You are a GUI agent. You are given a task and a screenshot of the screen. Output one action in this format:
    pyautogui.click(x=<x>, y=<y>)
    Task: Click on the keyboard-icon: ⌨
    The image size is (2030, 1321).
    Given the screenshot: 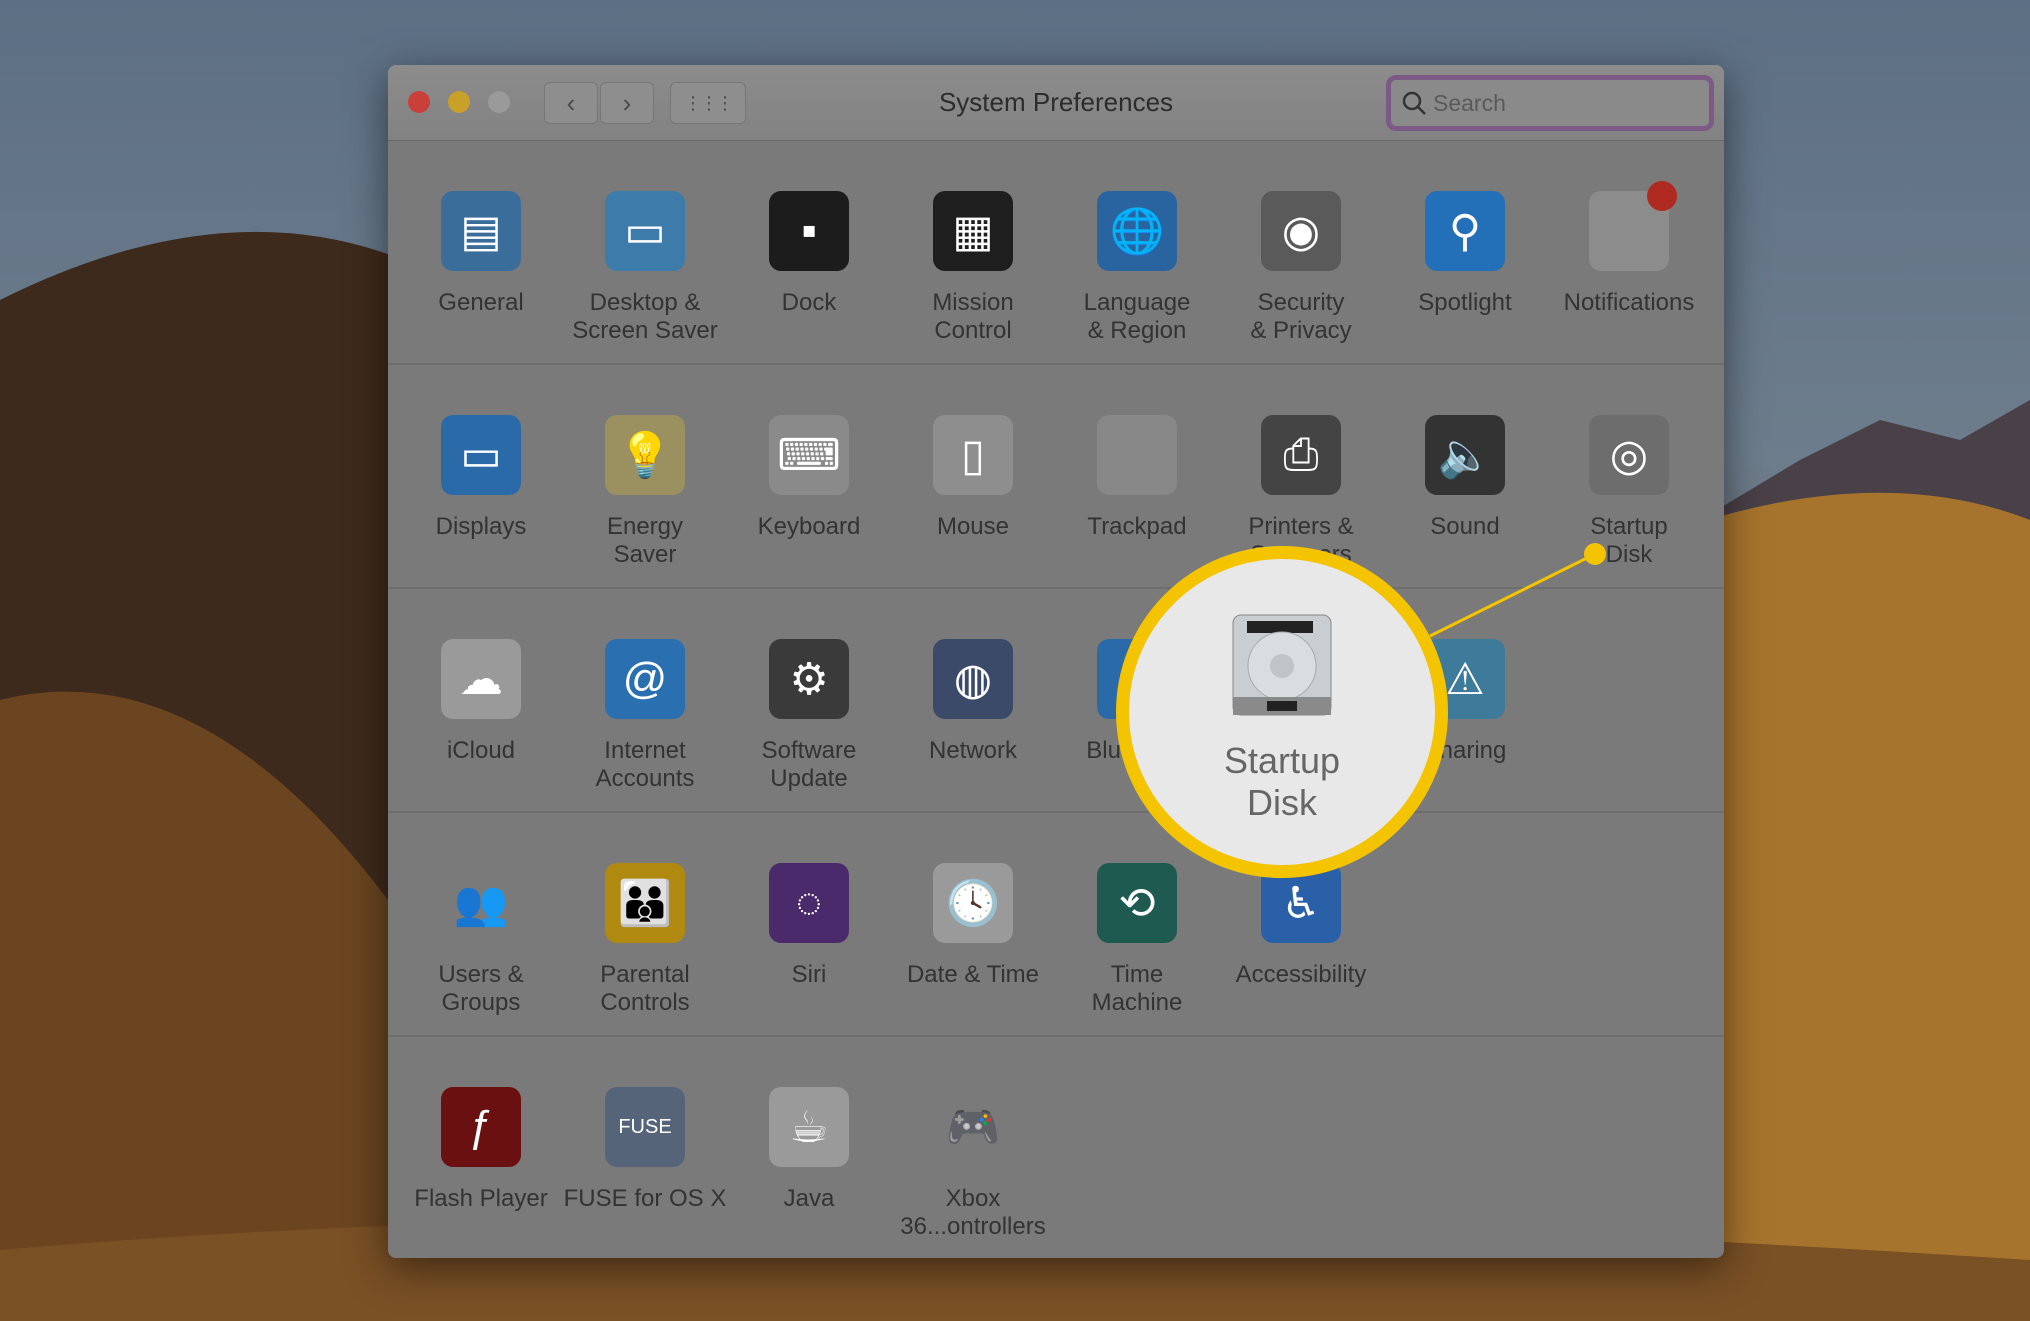 What is the action you would take?
    pyautogui.click(x=809, y=455)
    